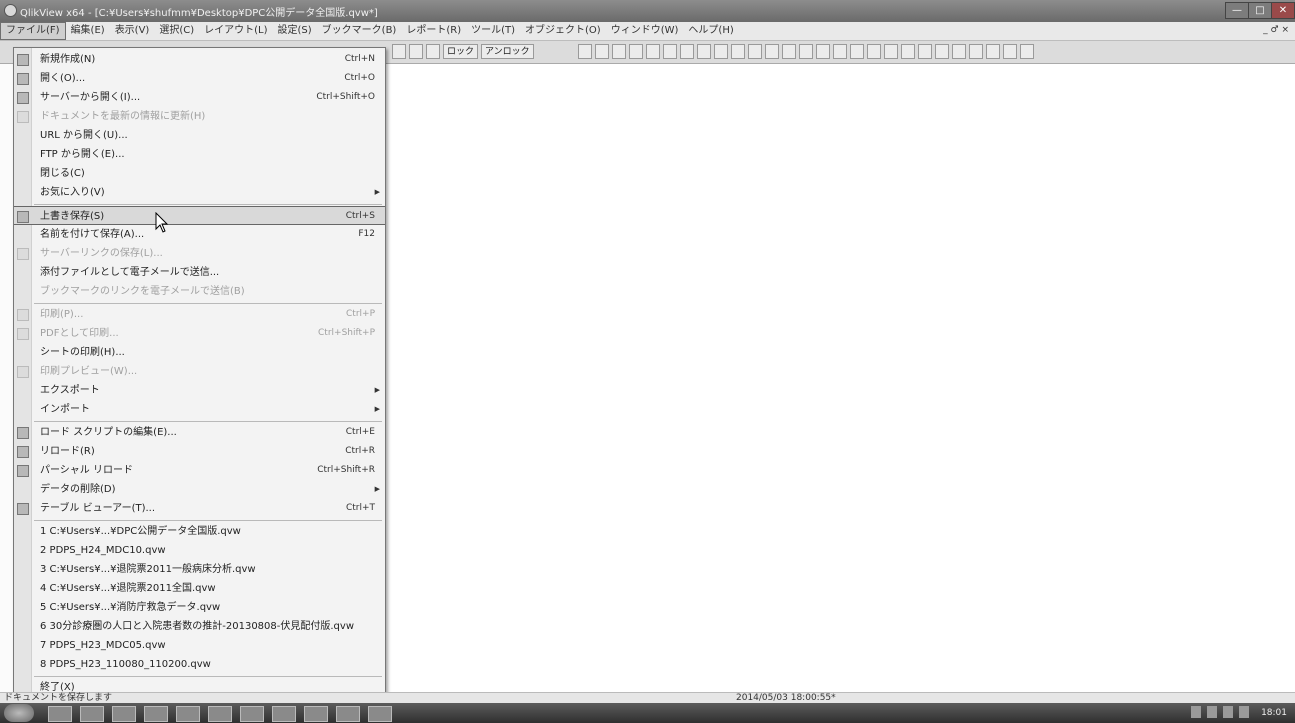  What do you see at coordinates (199, 97) in the screenshot?
I see `menu-item-open-from-server: サーバーから開く(I)... Ctrl+Shift+O` at bounding box center [199, 97].